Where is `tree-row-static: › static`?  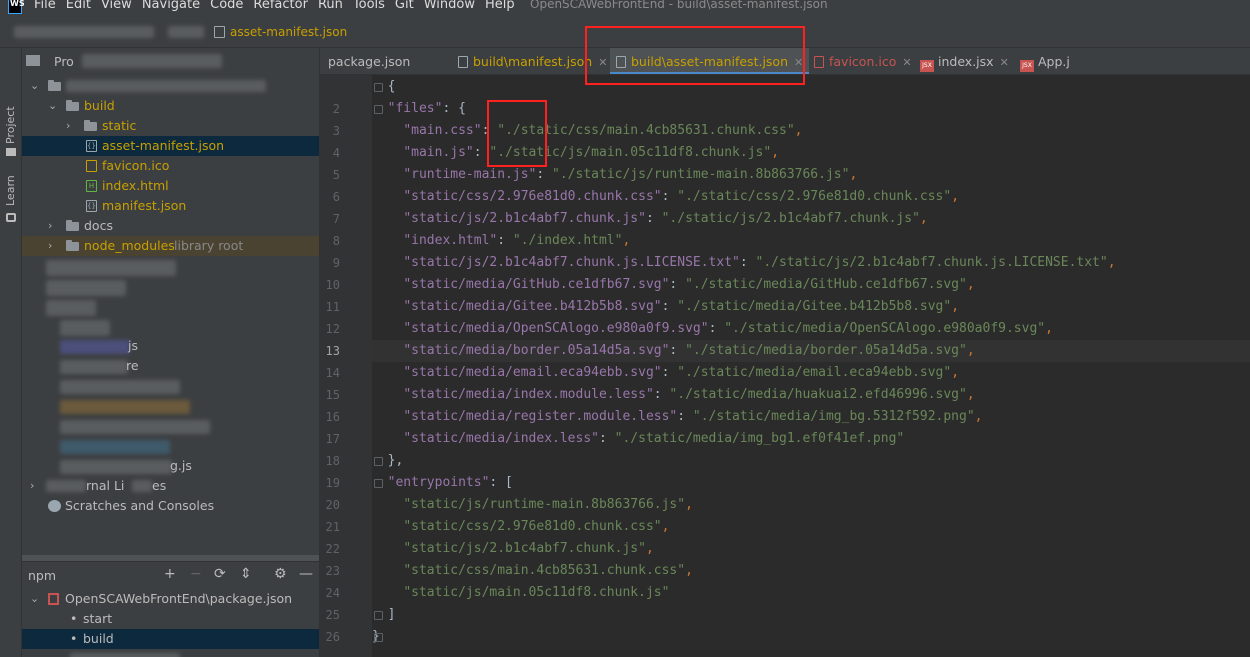
tree-row-static: › static is located at coordinates (170, 126).